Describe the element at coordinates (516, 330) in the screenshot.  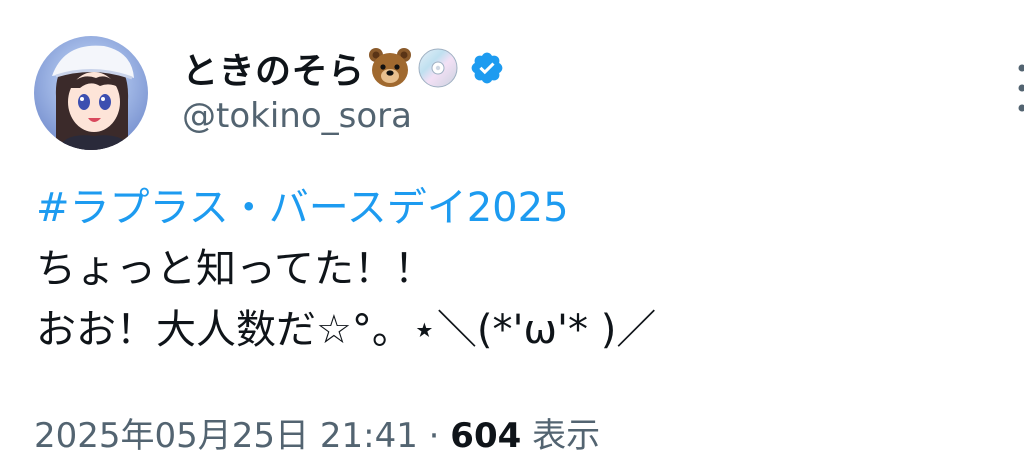
I see `tweet-line-2: おお！大人数だ☆°。⋆＼(*'ω'* )／` at that location.